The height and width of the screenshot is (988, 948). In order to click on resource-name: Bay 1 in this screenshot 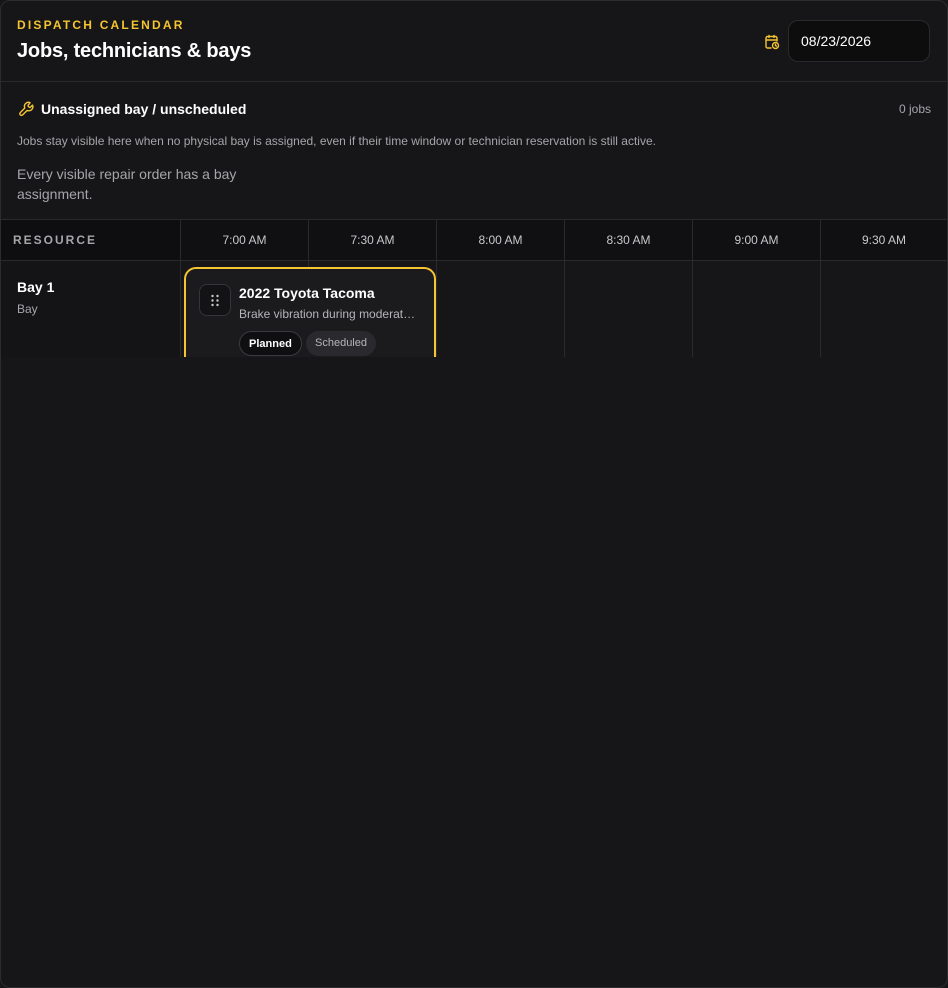, I will do `click(36, 287)`.